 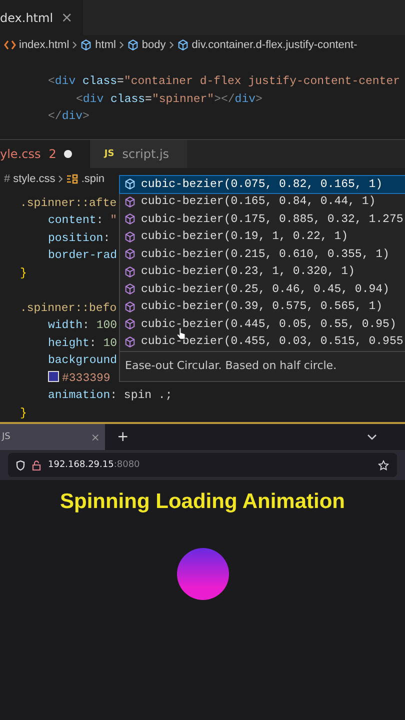 What do you see at coordinates (20, 465) in the screenshot?
I see `shield-icon` at bounding box center [20, 465].